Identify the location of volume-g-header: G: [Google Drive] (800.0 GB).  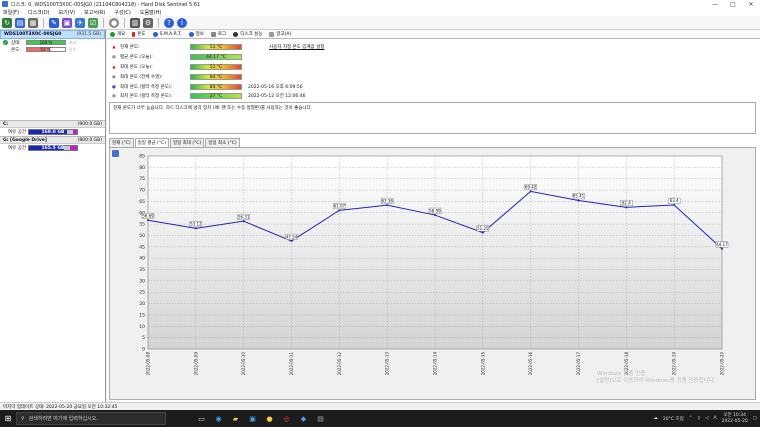
(52, 140).